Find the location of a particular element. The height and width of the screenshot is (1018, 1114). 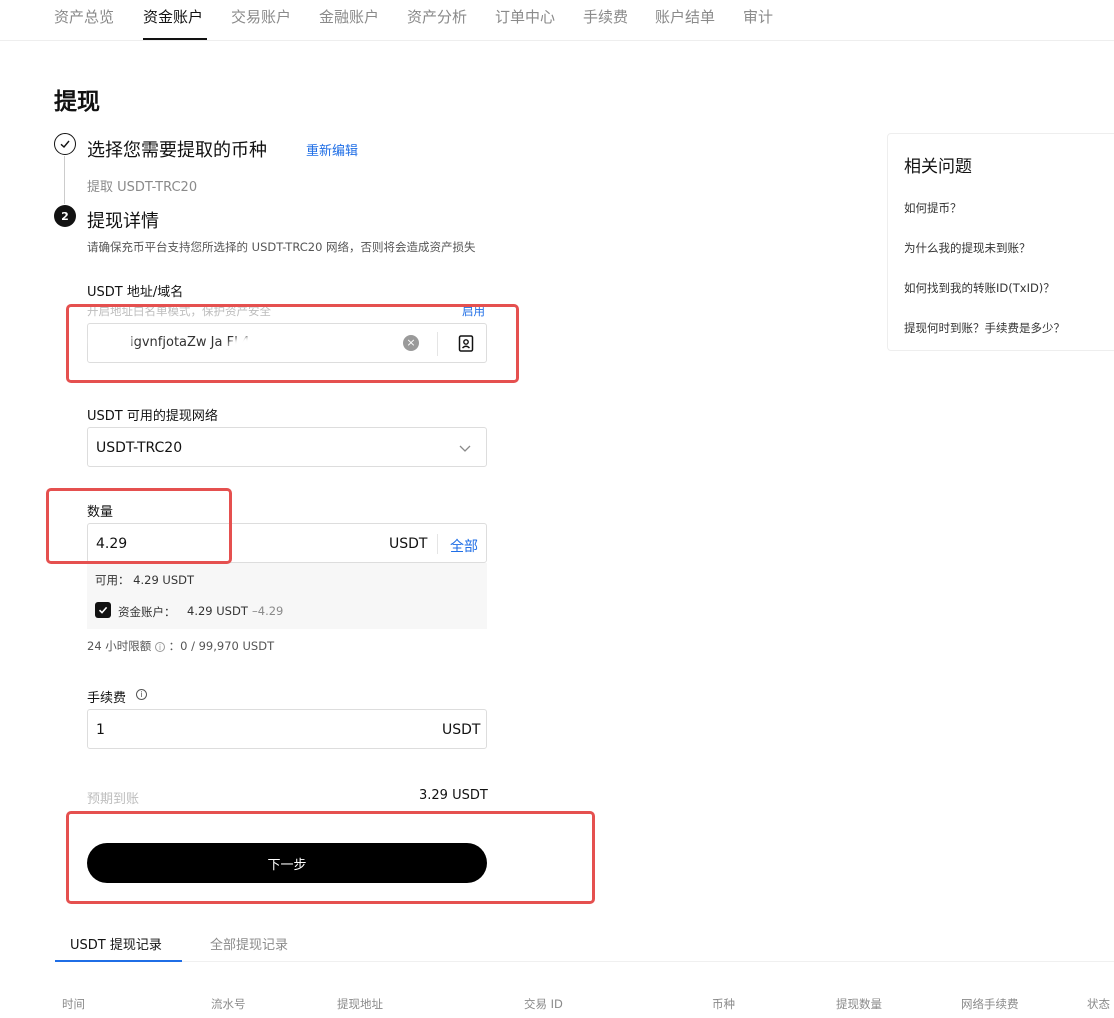

step-connector is located at coordinates (64, 180).